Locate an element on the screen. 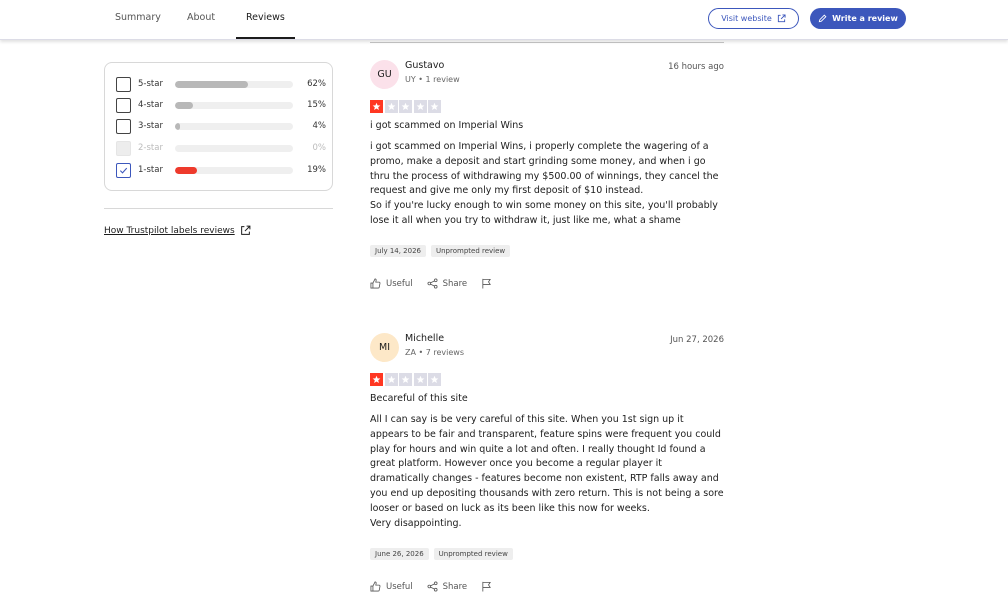 This screenshot has width=1008, height=600. review-title: i got scammed on Imperial Wins is located at coordinates (446, 125).